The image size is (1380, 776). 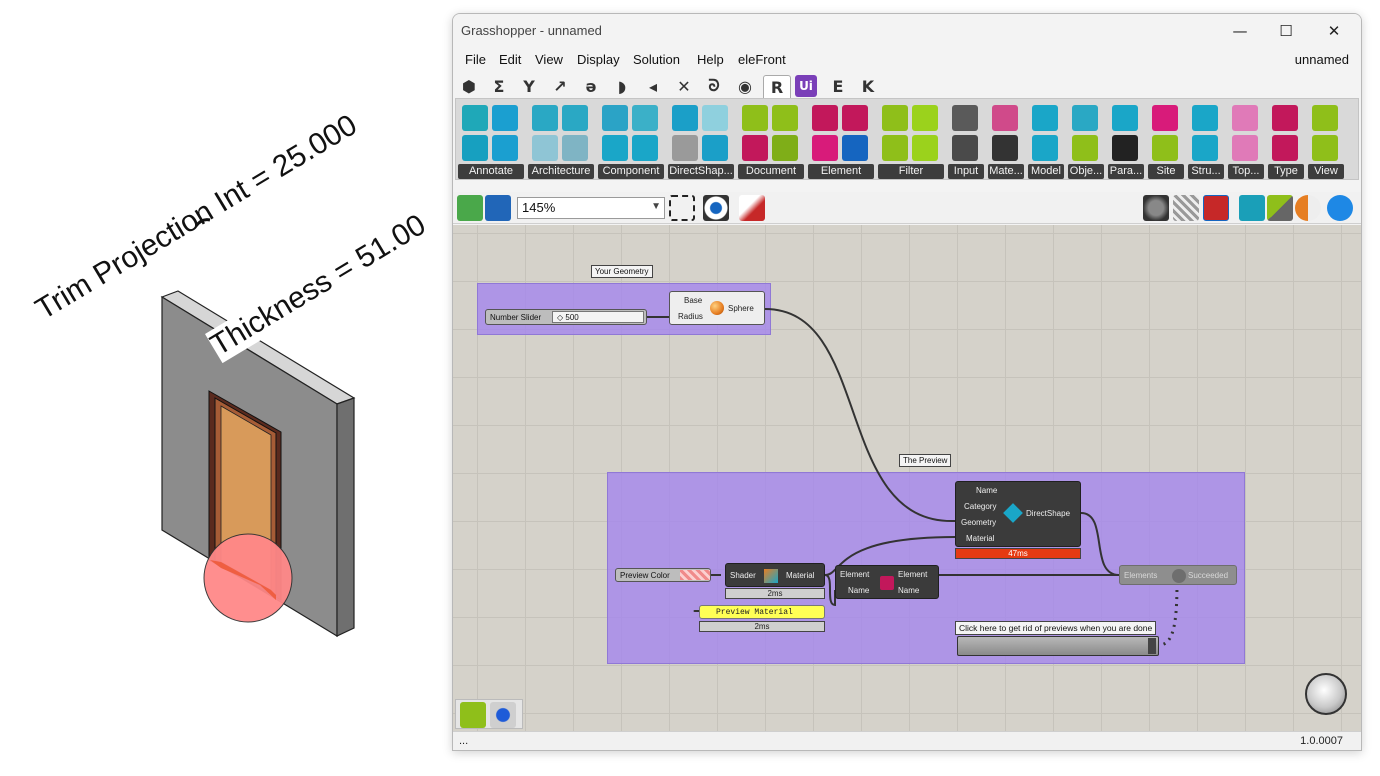 What do you see at coordinates (1286, 31) in the screenshot?
I see `maximize-button: ☐` at bounding box center [1286, 31].